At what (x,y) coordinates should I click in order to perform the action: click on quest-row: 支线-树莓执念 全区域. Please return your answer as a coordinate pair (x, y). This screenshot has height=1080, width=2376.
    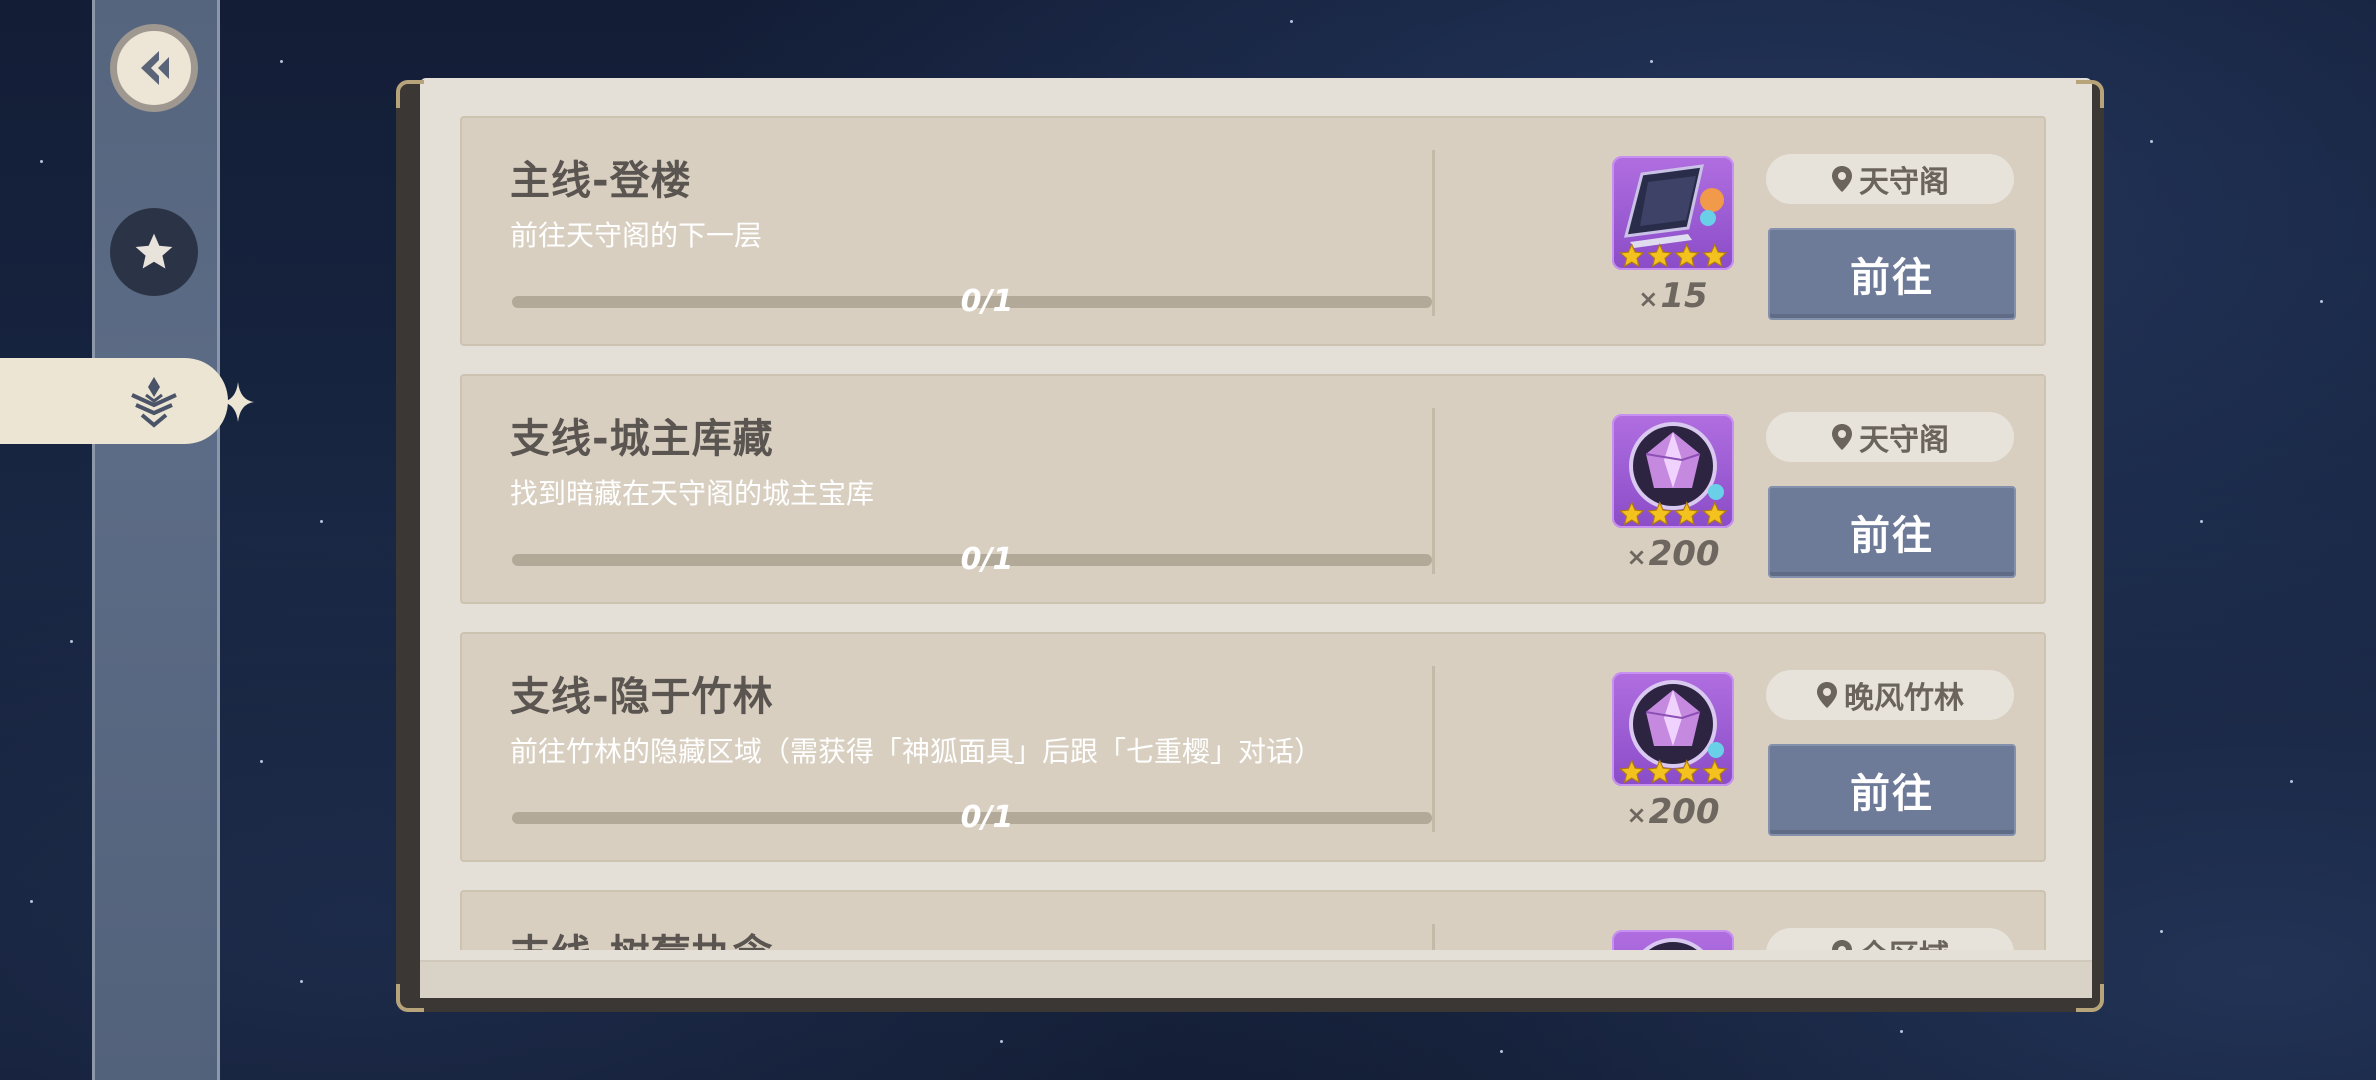
    Looking at the image, I should click on (1253, 920).